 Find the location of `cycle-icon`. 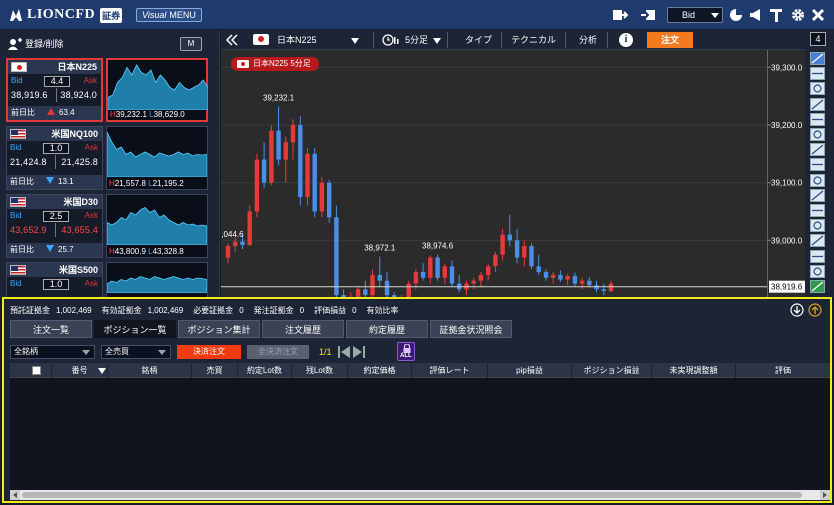

cycle-icon is located at coordinates (817, 180).